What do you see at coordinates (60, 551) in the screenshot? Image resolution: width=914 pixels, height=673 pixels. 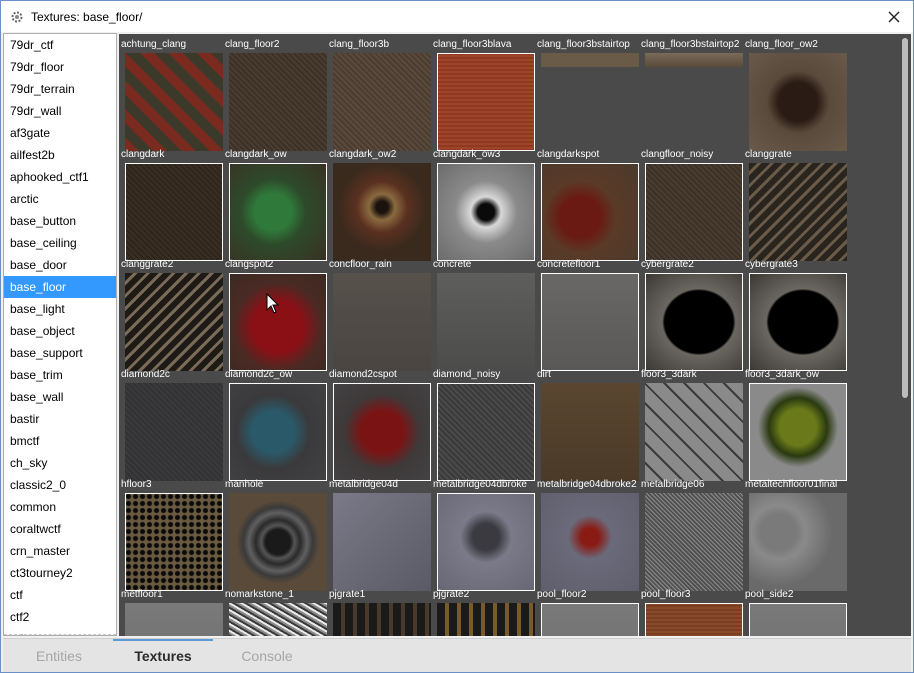 I see `folder-list-item: crn_master` at bounding box center [60, 551].